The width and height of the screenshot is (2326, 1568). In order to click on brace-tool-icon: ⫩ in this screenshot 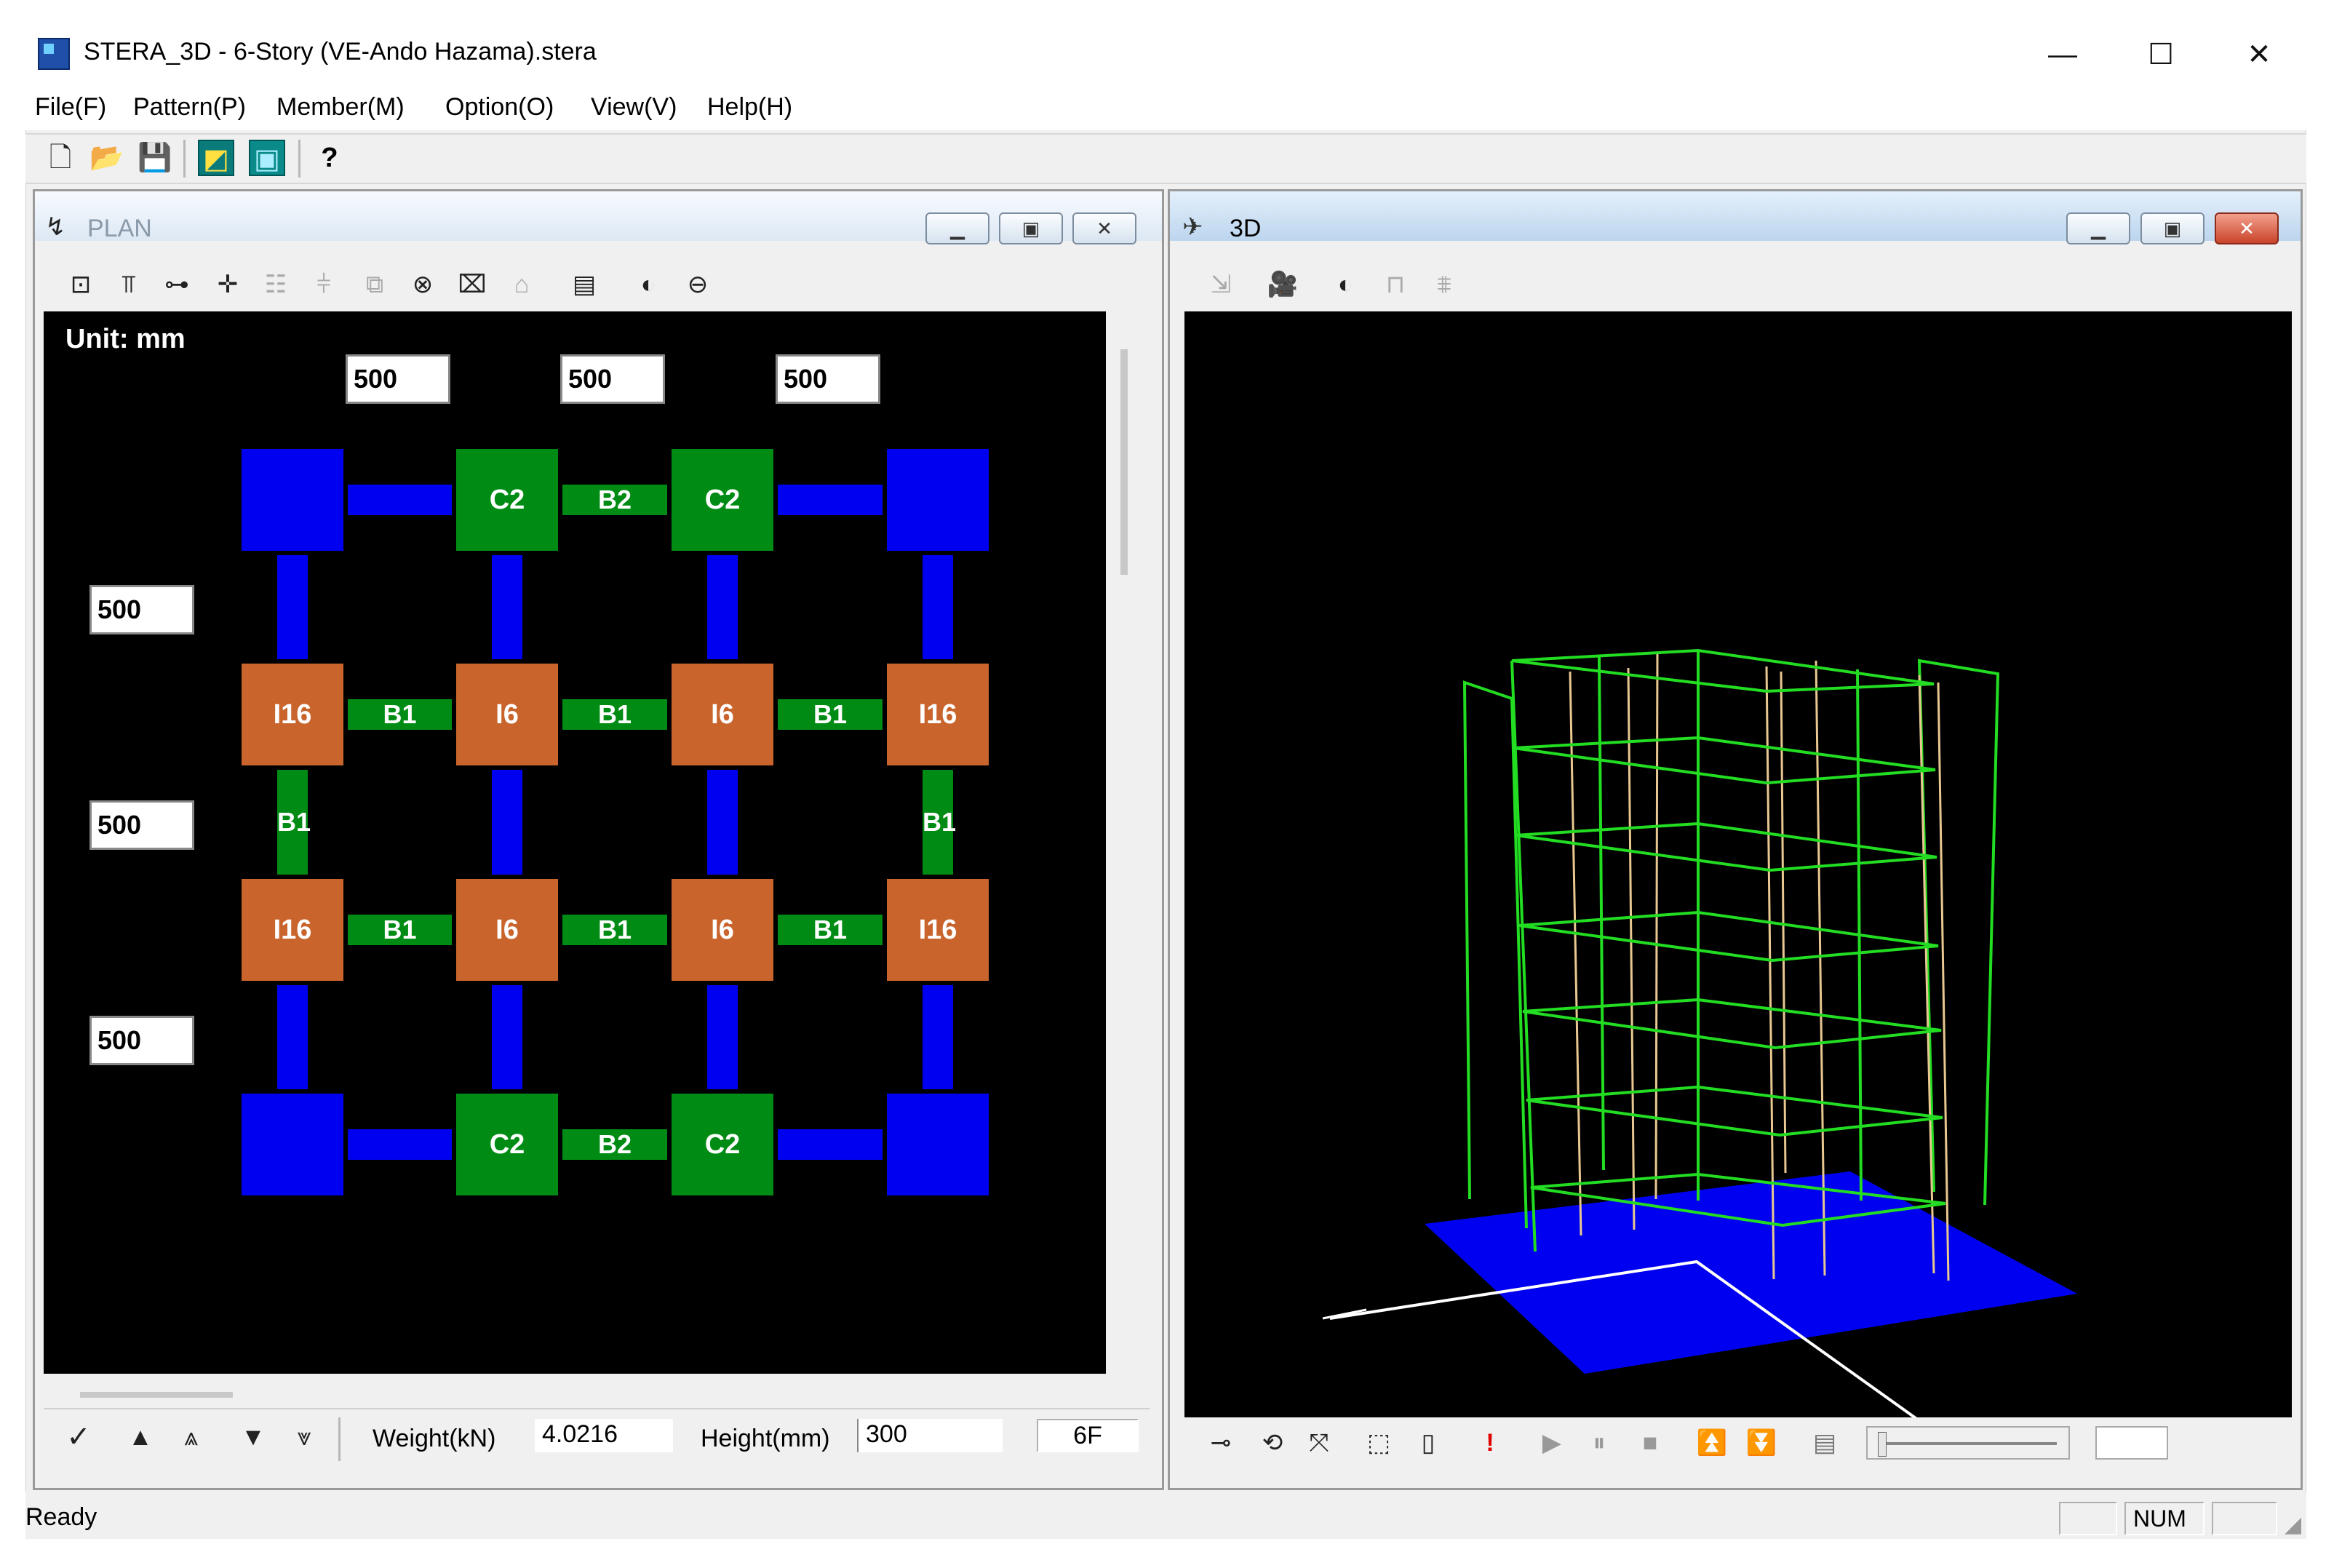, I will do `click(323, 284)`.